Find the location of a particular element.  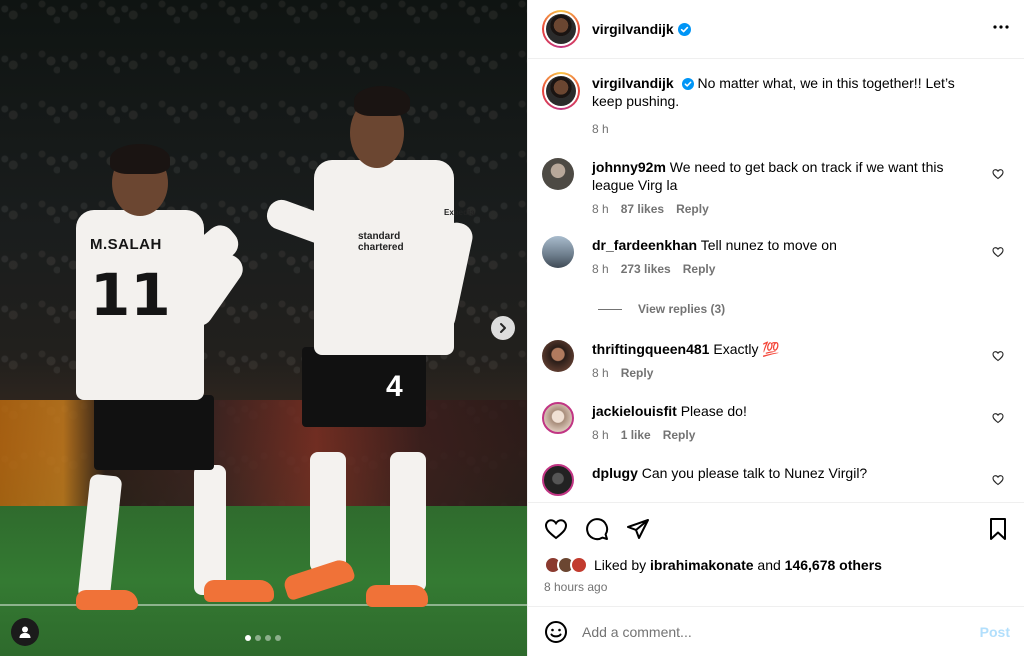

tagged-users-button is located at coordinates (25, 632).